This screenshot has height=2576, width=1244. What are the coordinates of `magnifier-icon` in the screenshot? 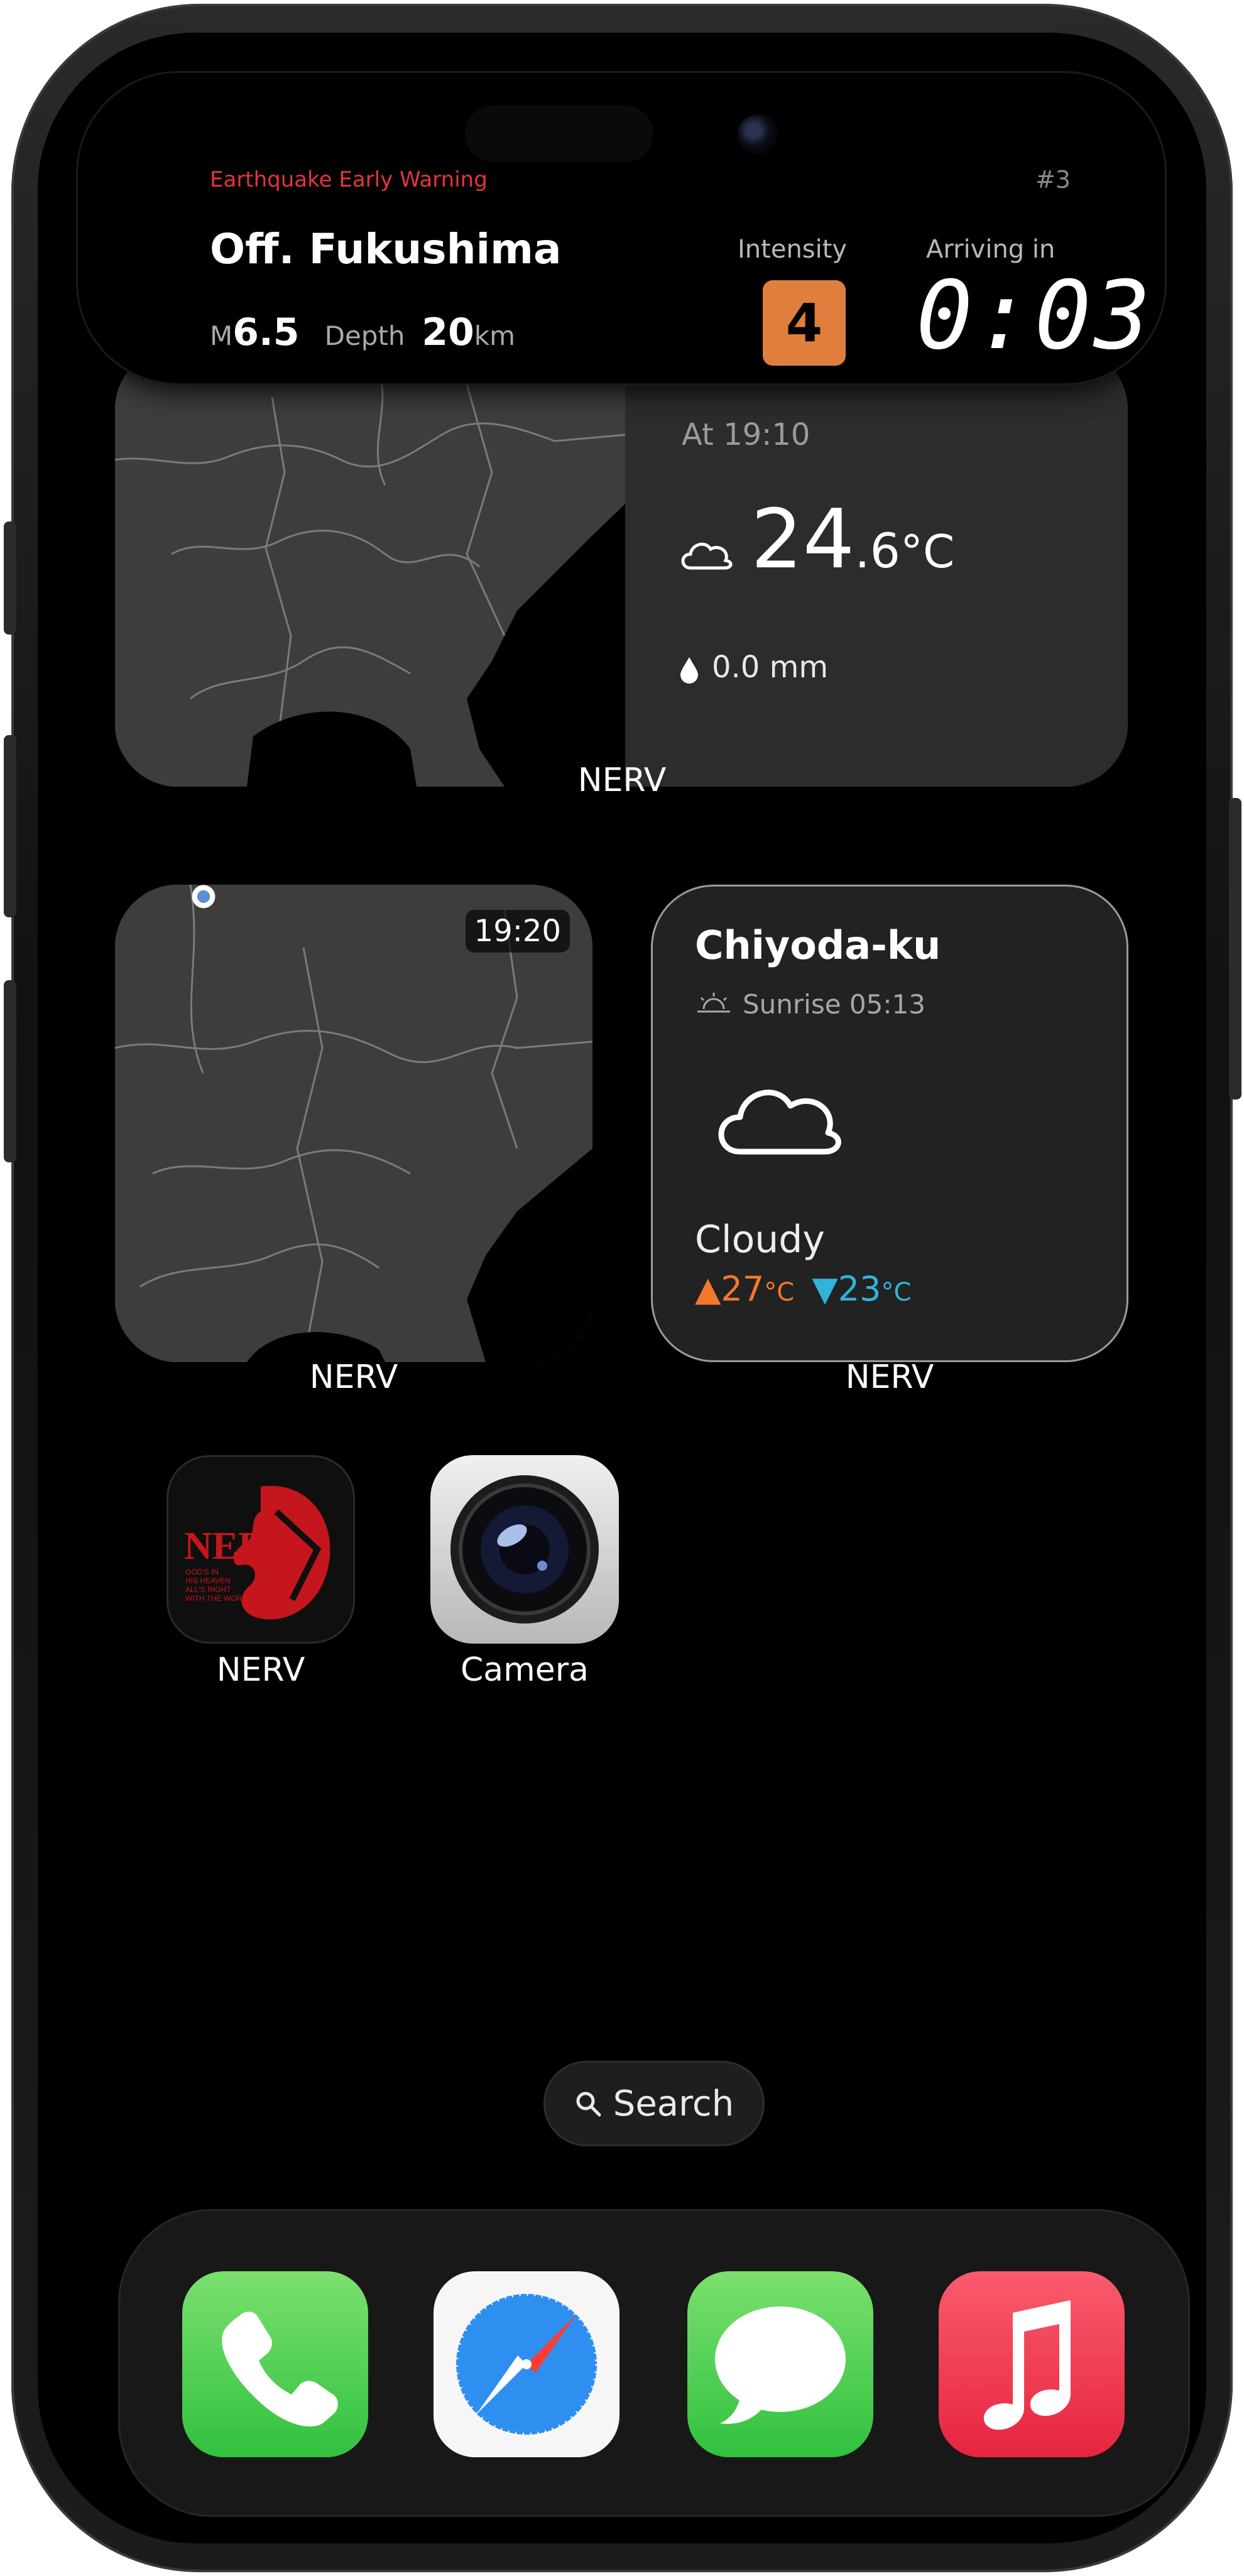 It's located at (589, 2104).